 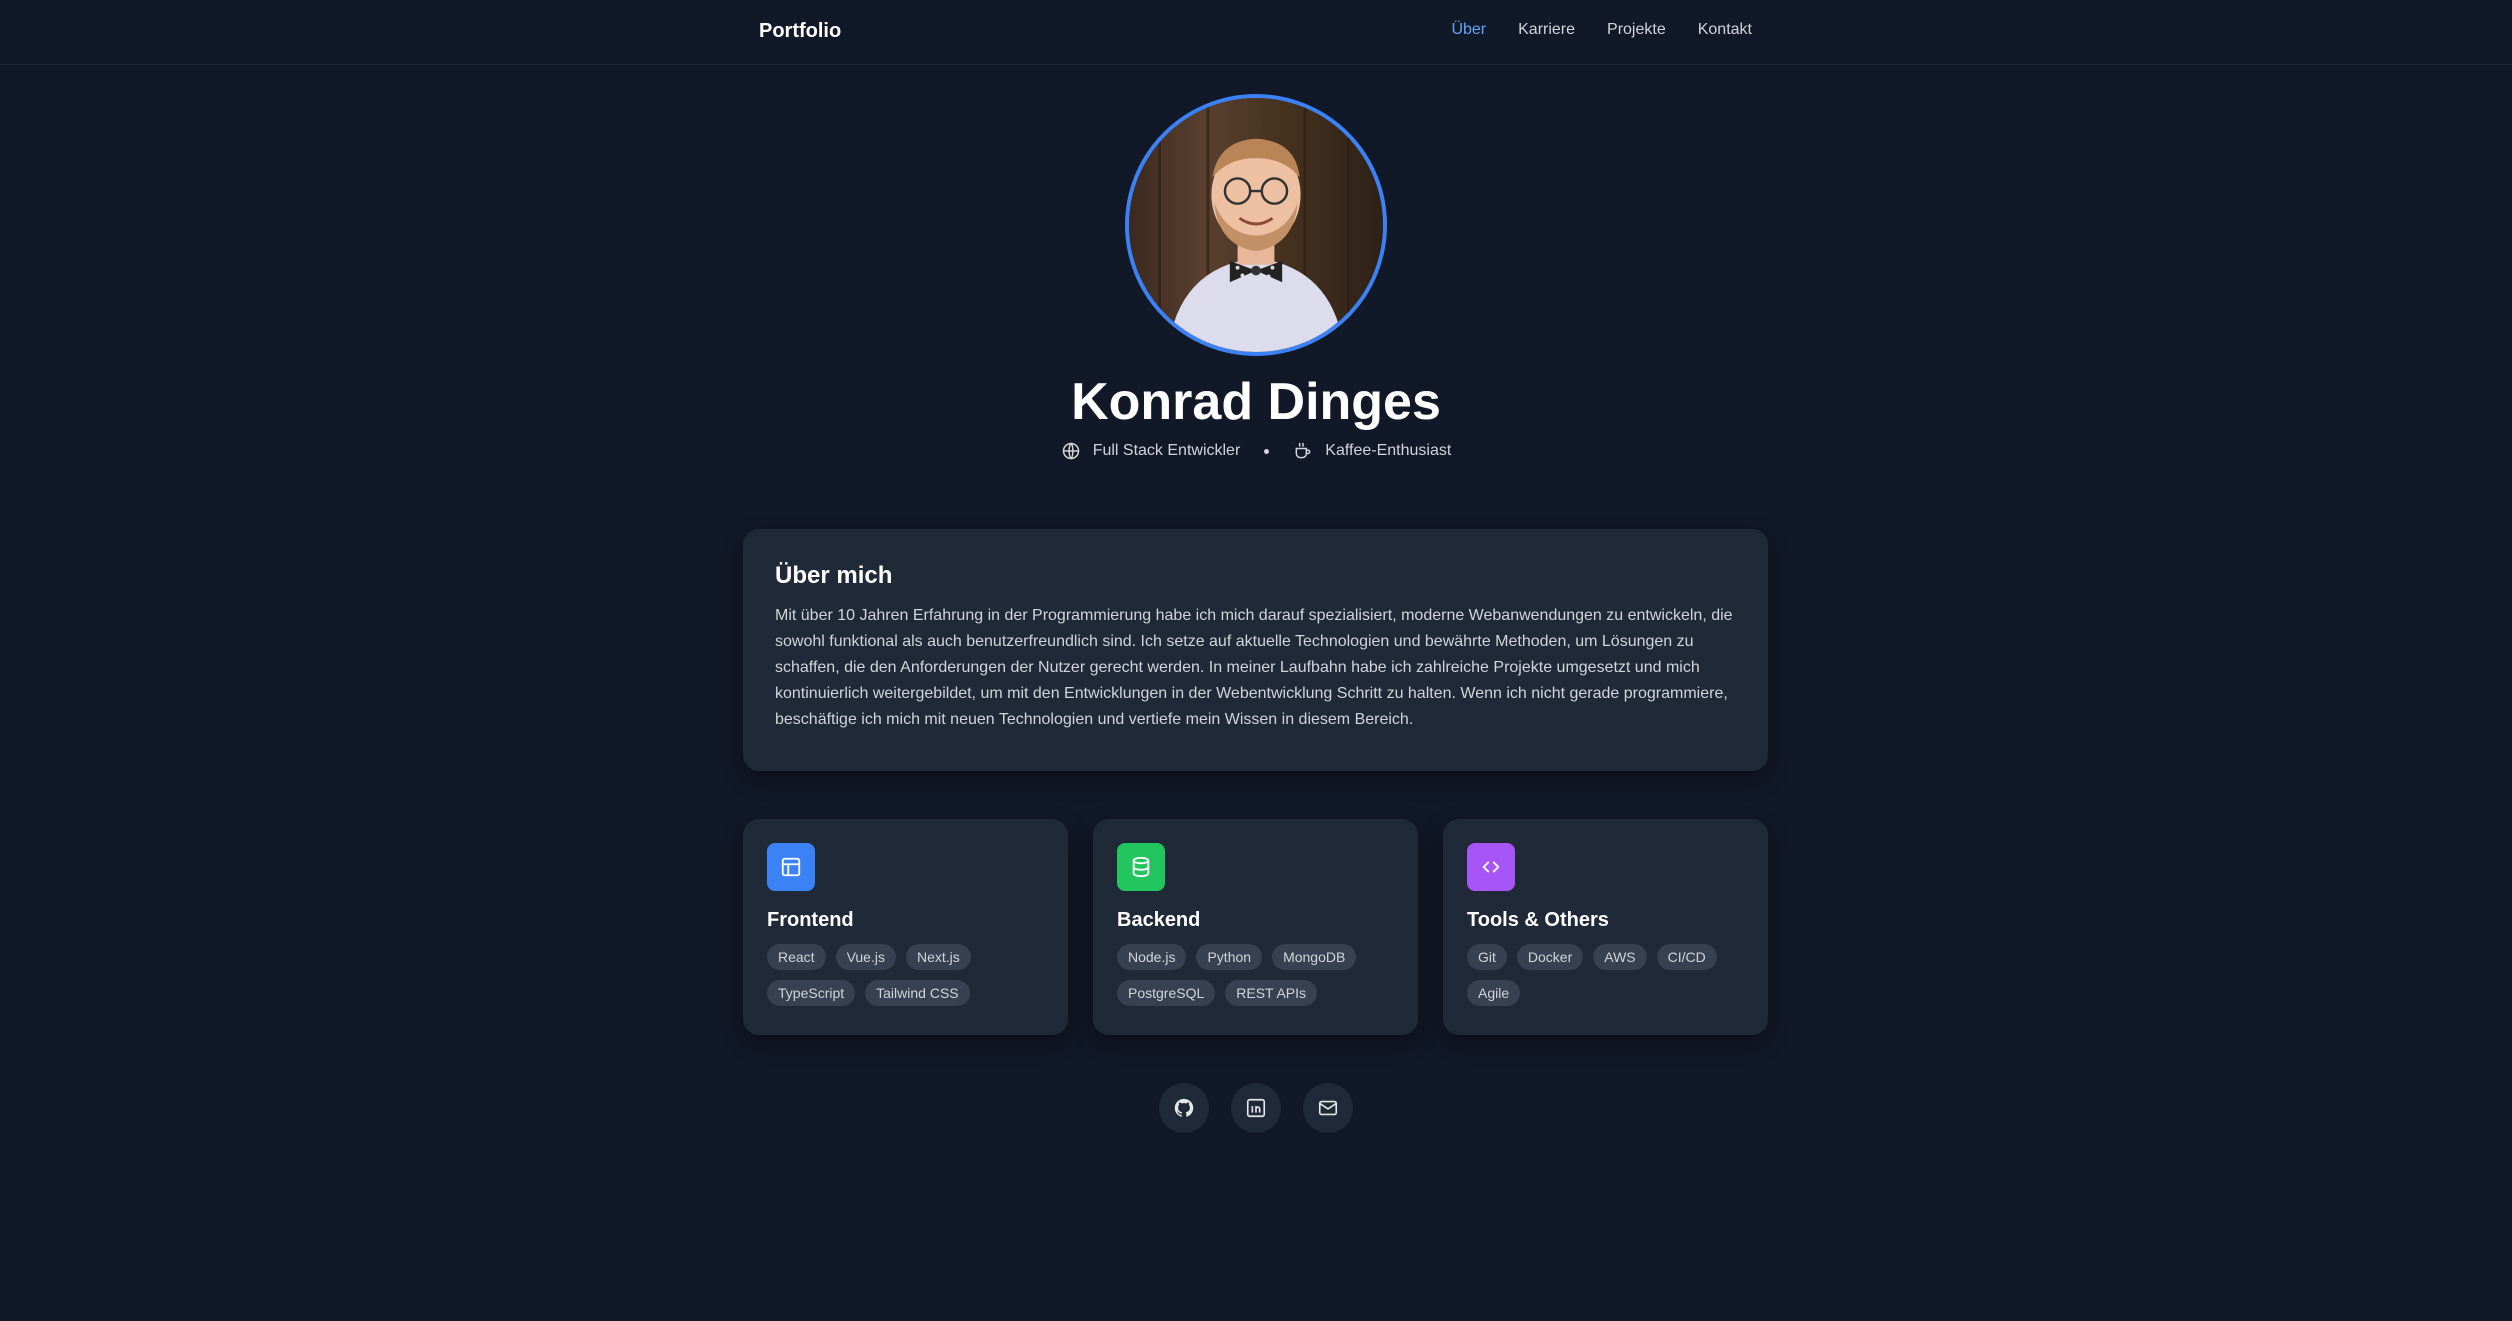 What do you see at coordinates (1636, 30) in the screenshot?
I see `nav-link-projekte: Projekte` at bounding box center [1636, 30].